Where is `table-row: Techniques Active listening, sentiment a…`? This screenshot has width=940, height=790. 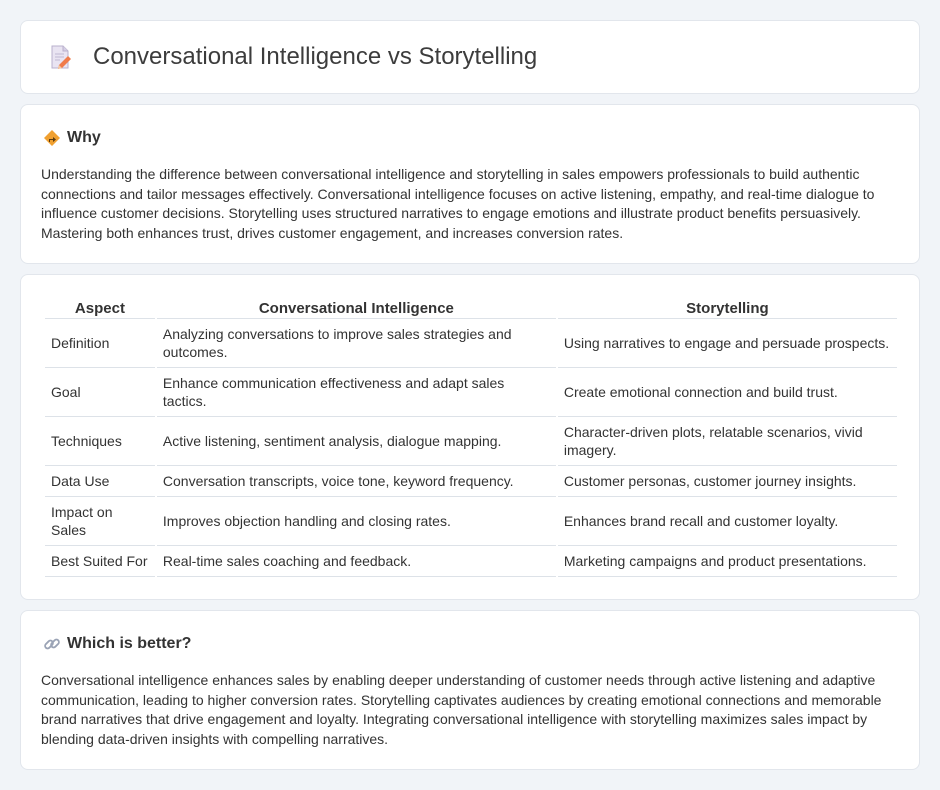
table-row: Techniques Active listening, sentiment a… is located at coordinates (471, 441).